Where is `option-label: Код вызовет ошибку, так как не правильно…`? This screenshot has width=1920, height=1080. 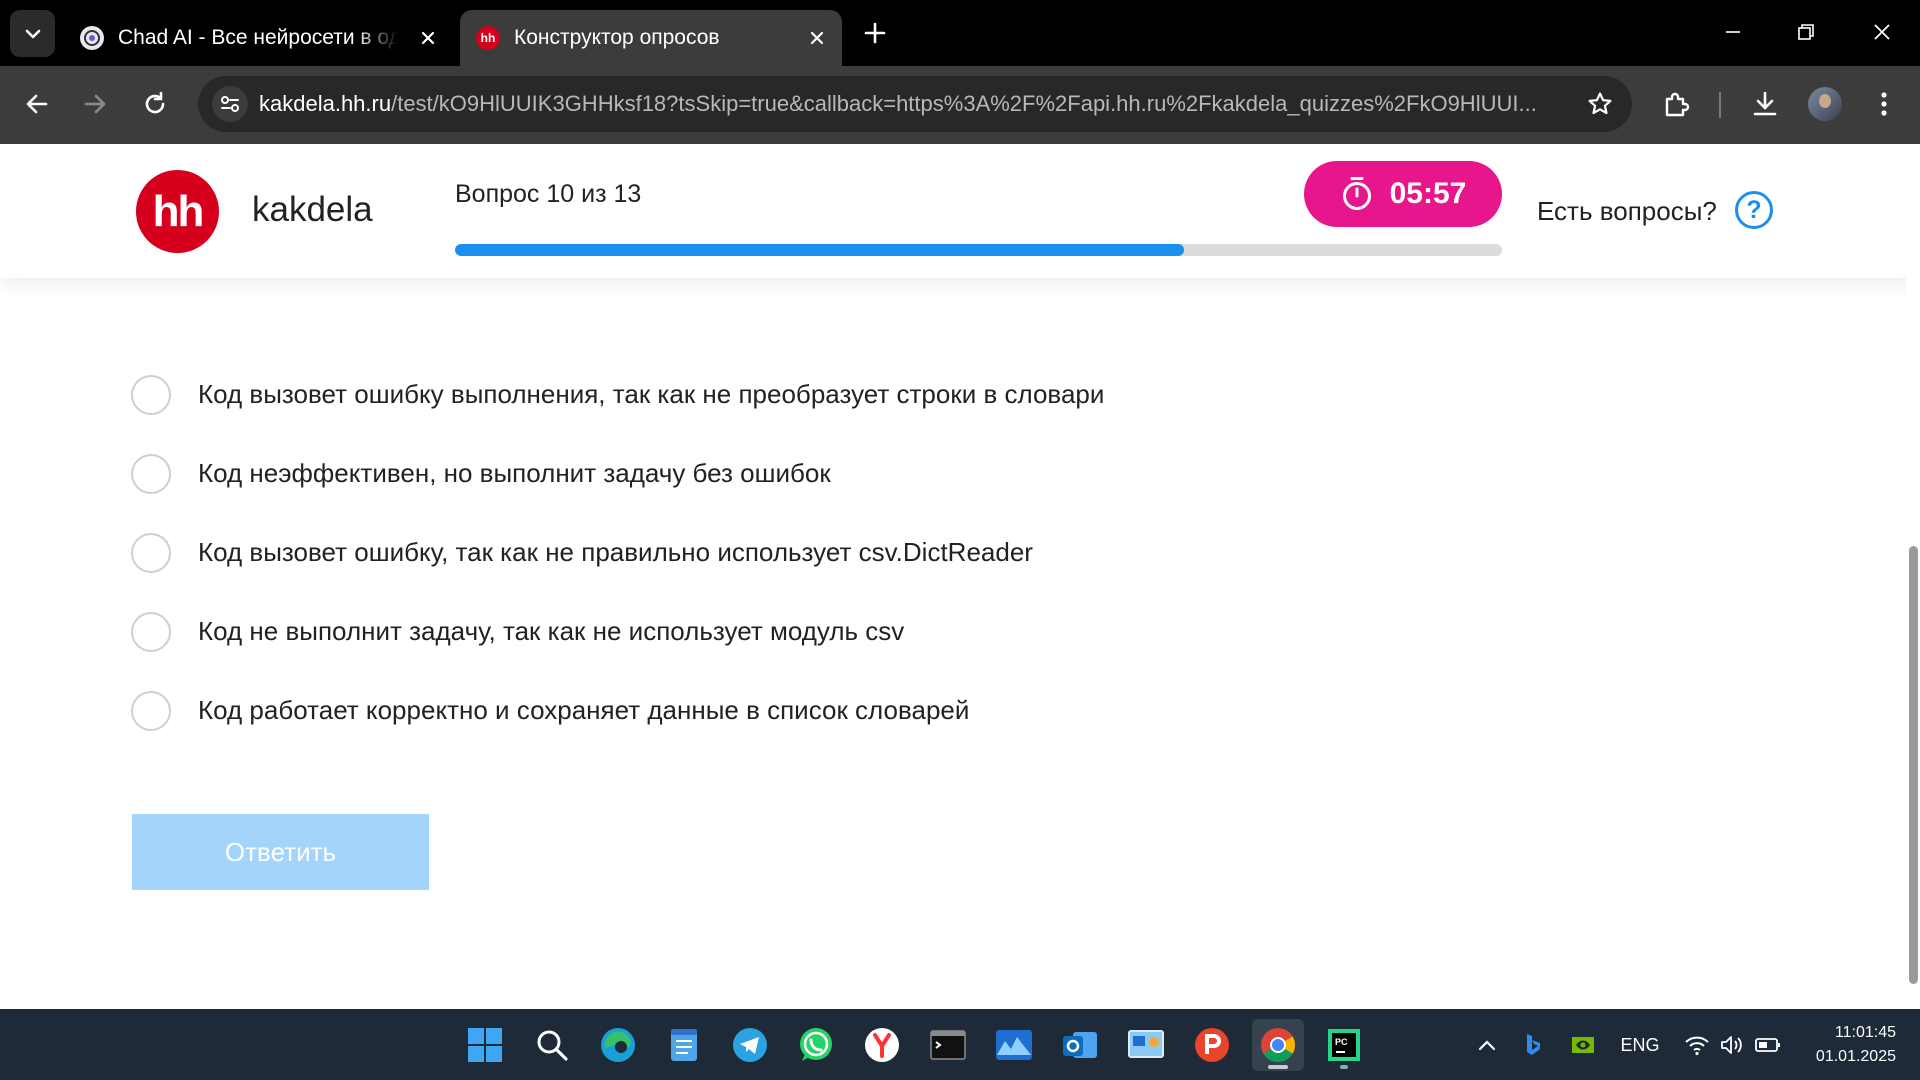 option-label: Код вызовет ошибку, так как не правильно… is located at coordinates (615, 552).